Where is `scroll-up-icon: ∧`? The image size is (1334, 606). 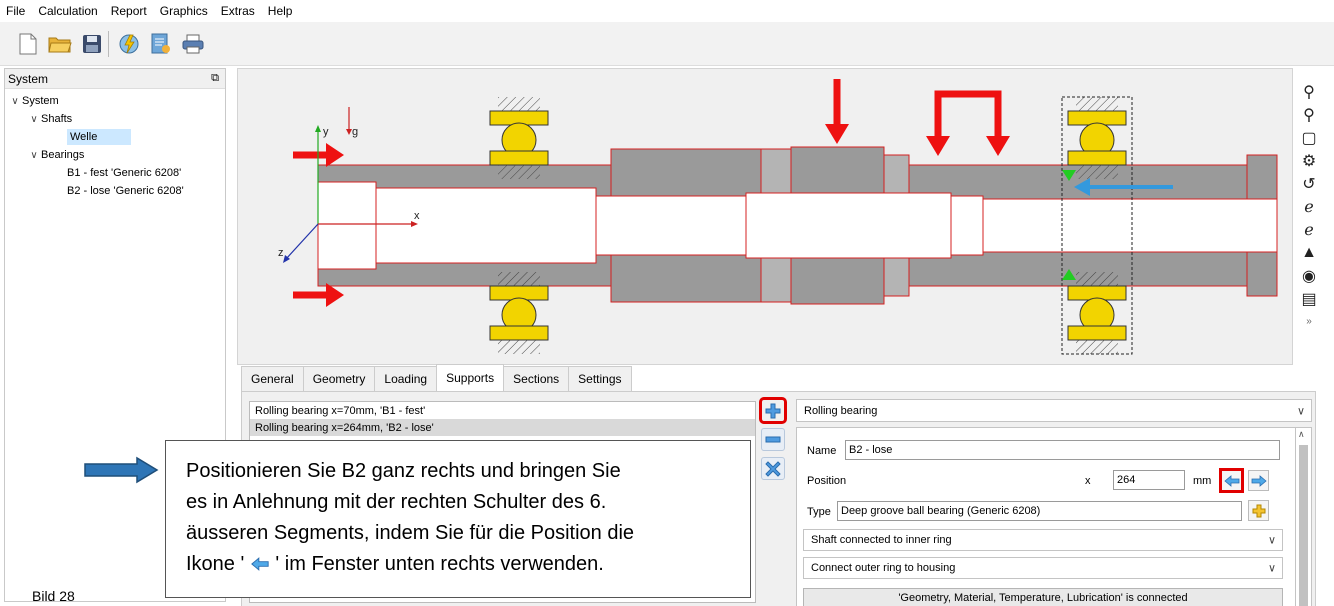
scroll-up-icon: ∧ is located at coordinates (1301, 434).